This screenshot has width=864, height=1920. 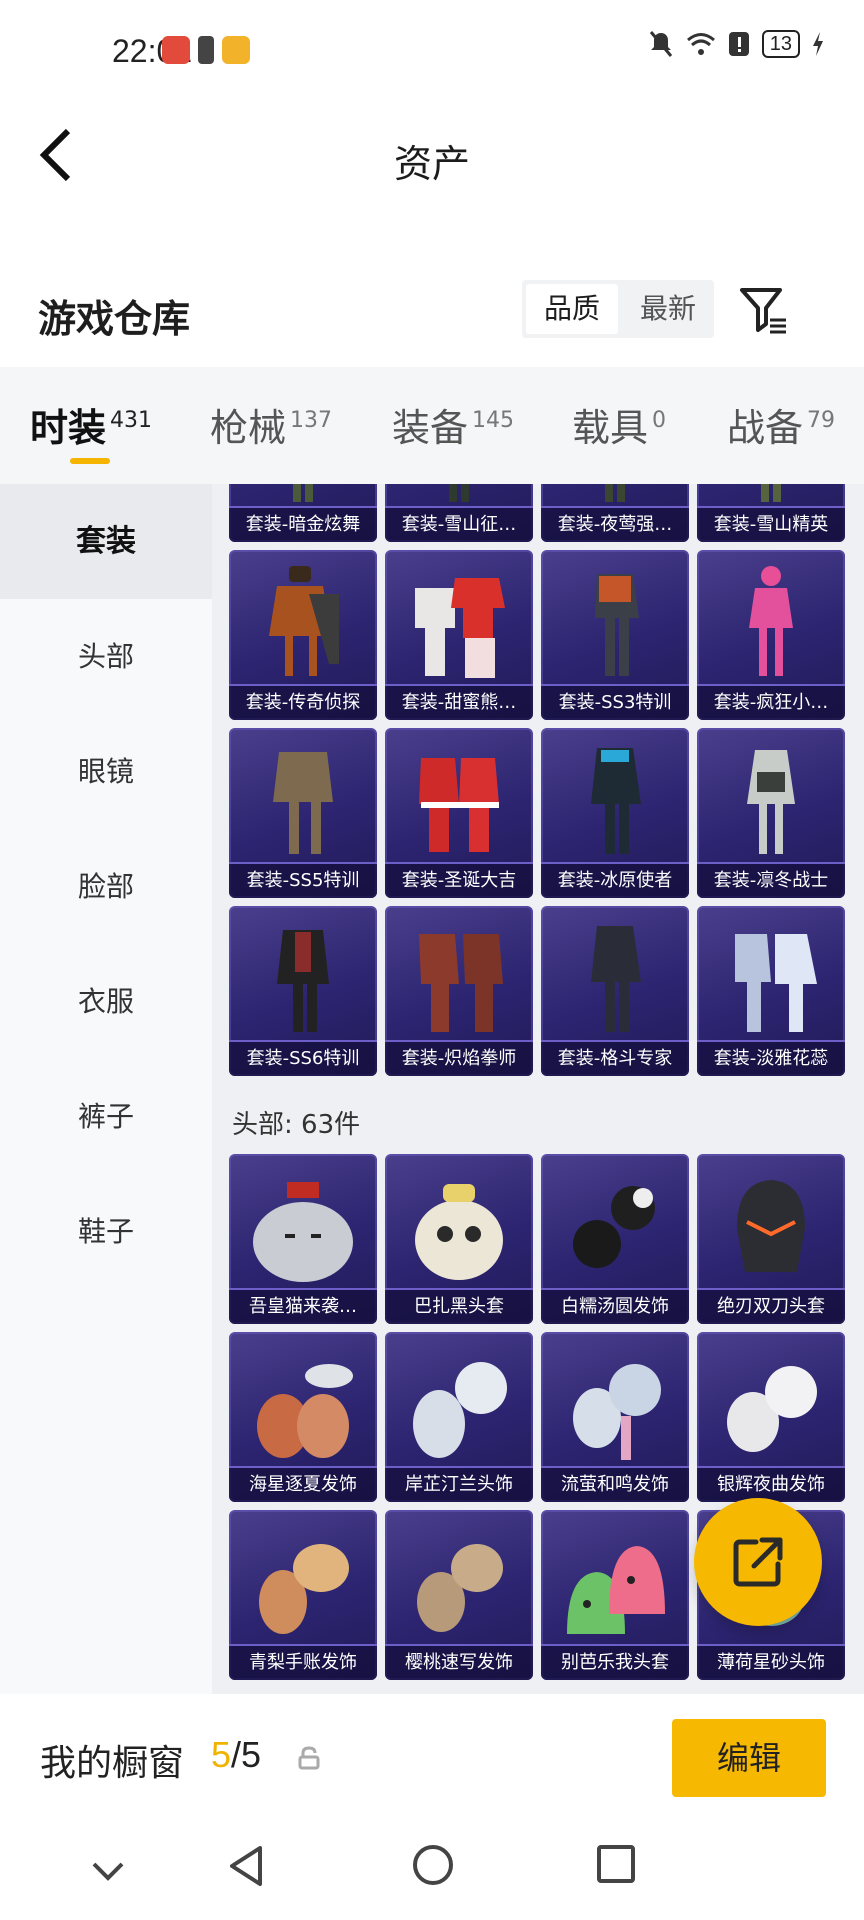 What do you see at coordinates (303, 1484) in the screenshot?
I see `item-label: 海星逐夏发饰` at bounding box center [303, 1484].